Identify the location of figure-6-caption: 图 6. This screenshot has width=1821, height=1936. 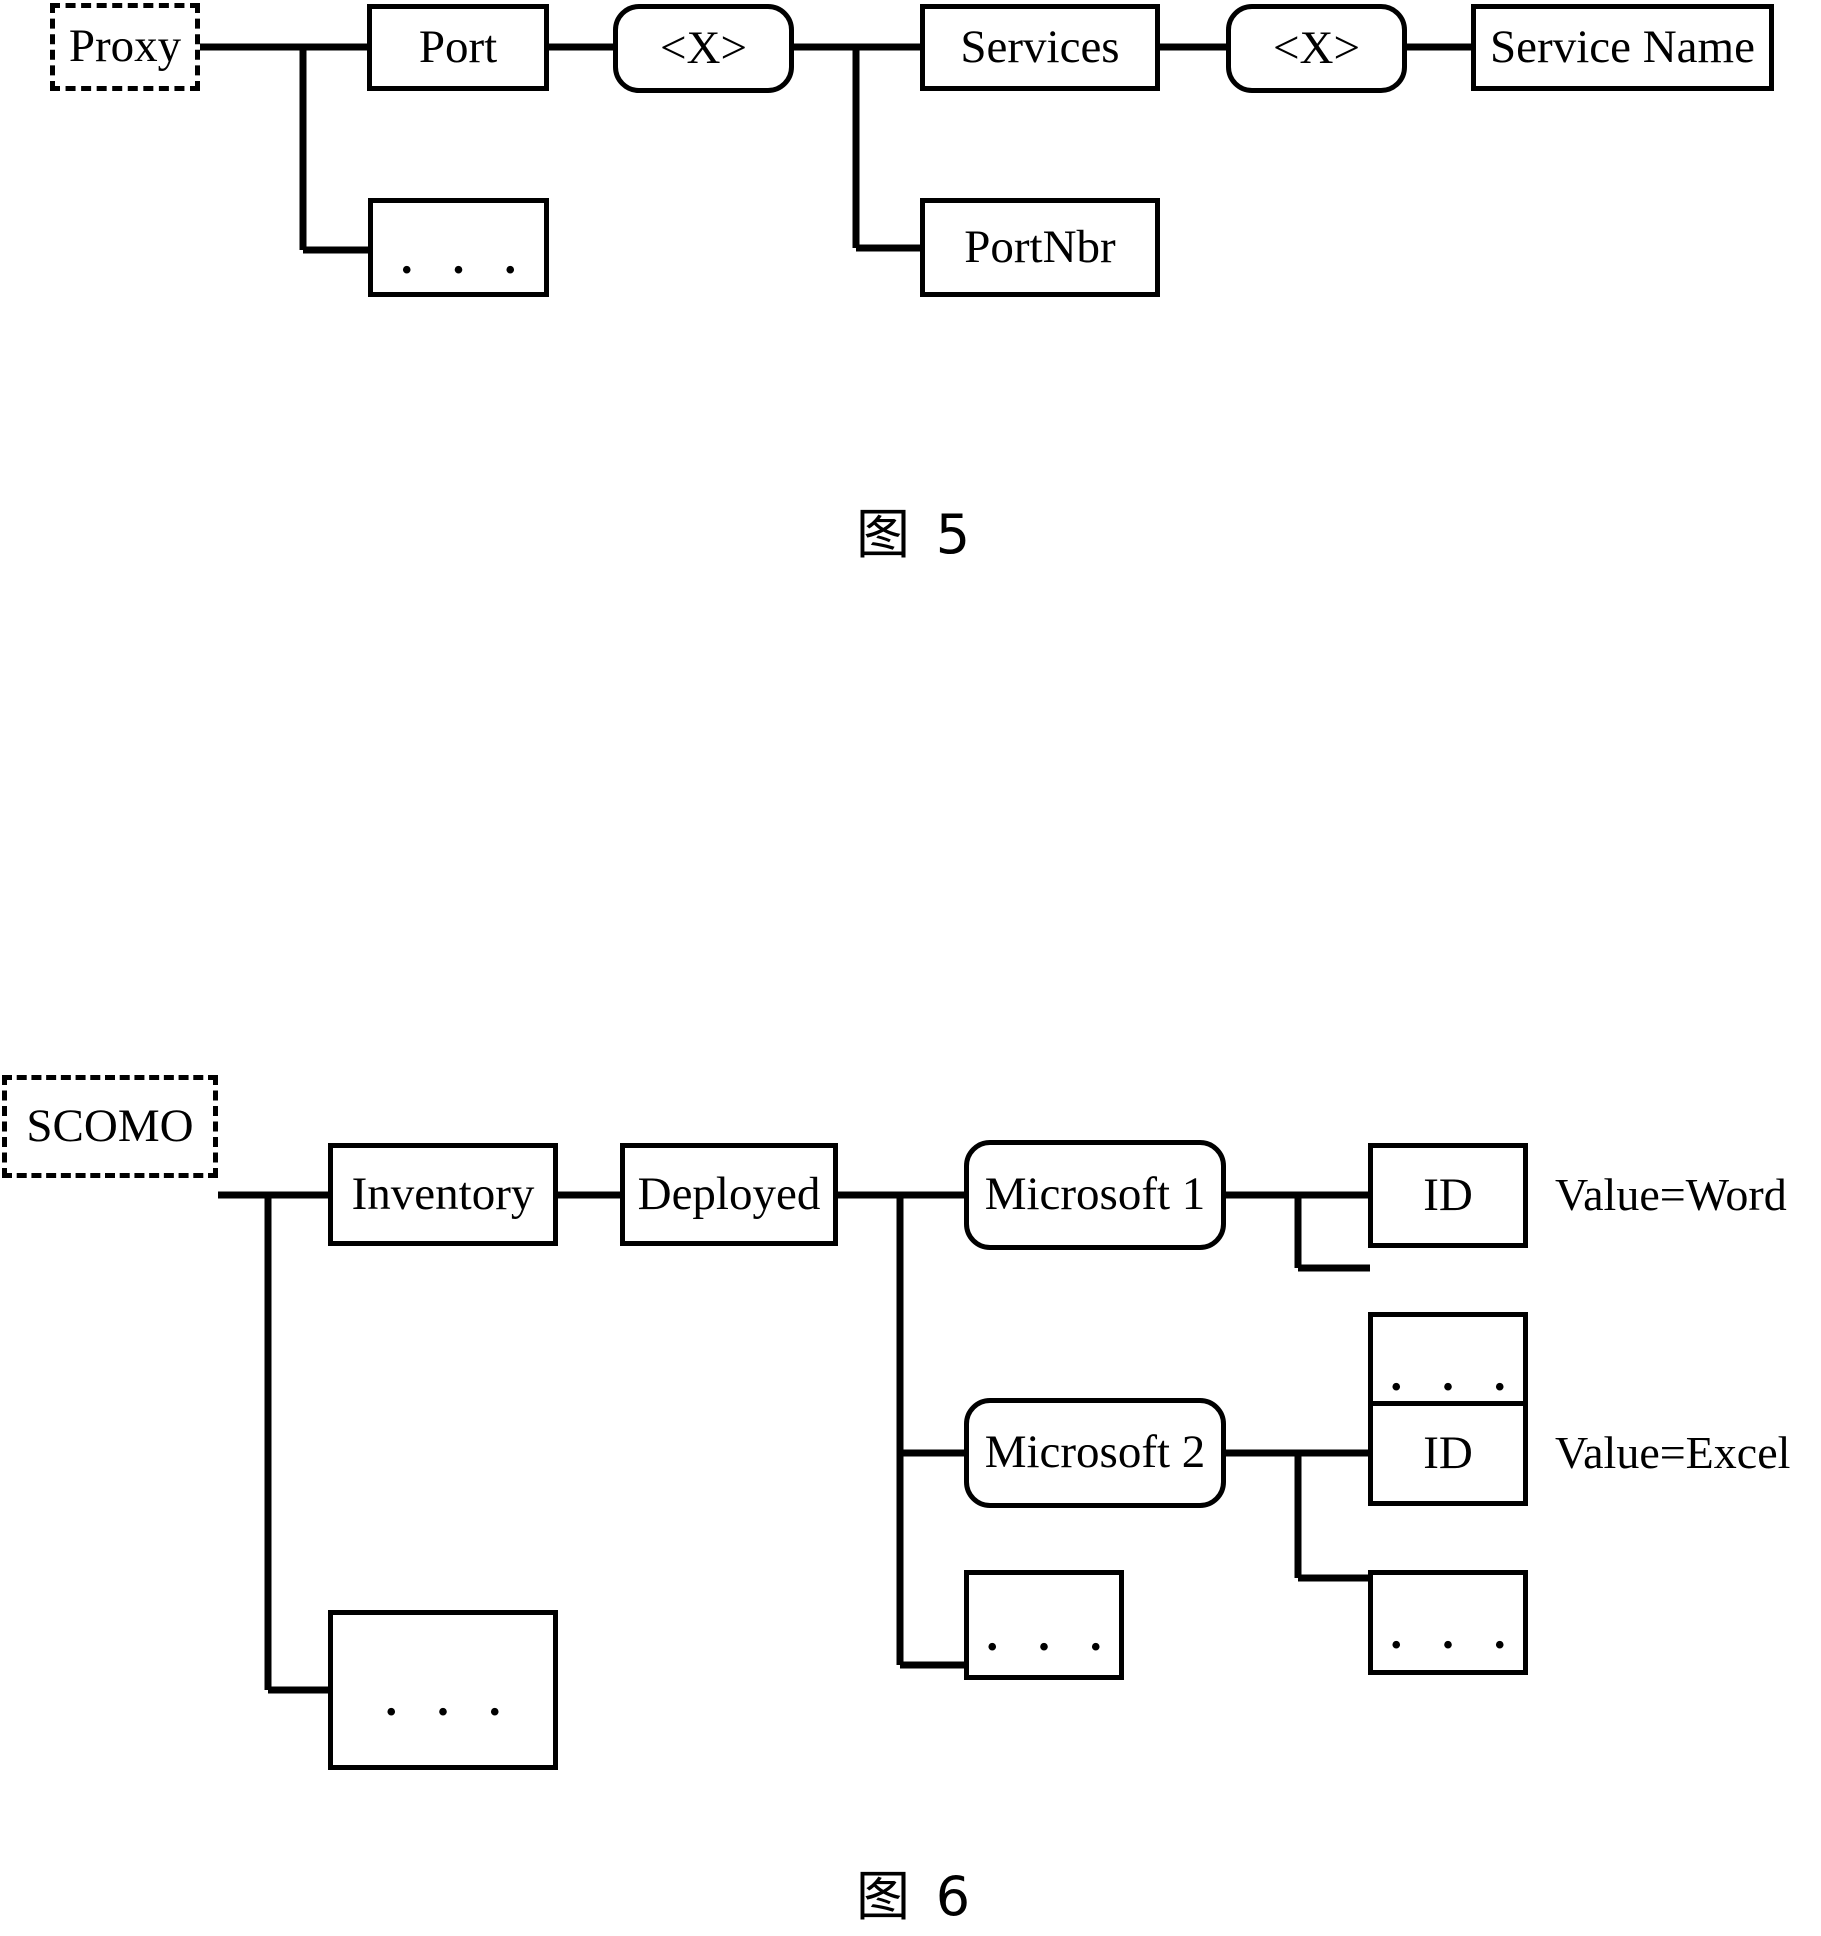
(915, 1896).